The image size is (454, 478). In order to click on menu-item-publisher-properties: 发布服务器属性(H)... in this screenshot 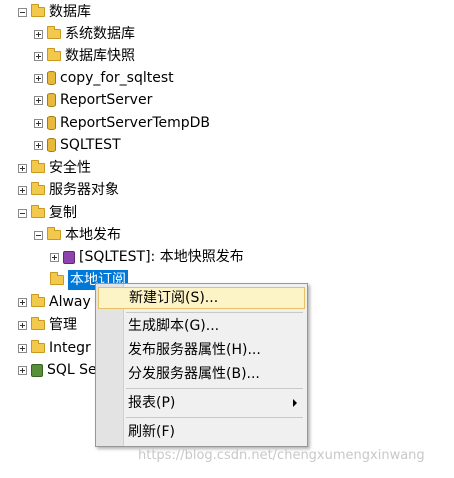, I will do `click(201, 350)`.